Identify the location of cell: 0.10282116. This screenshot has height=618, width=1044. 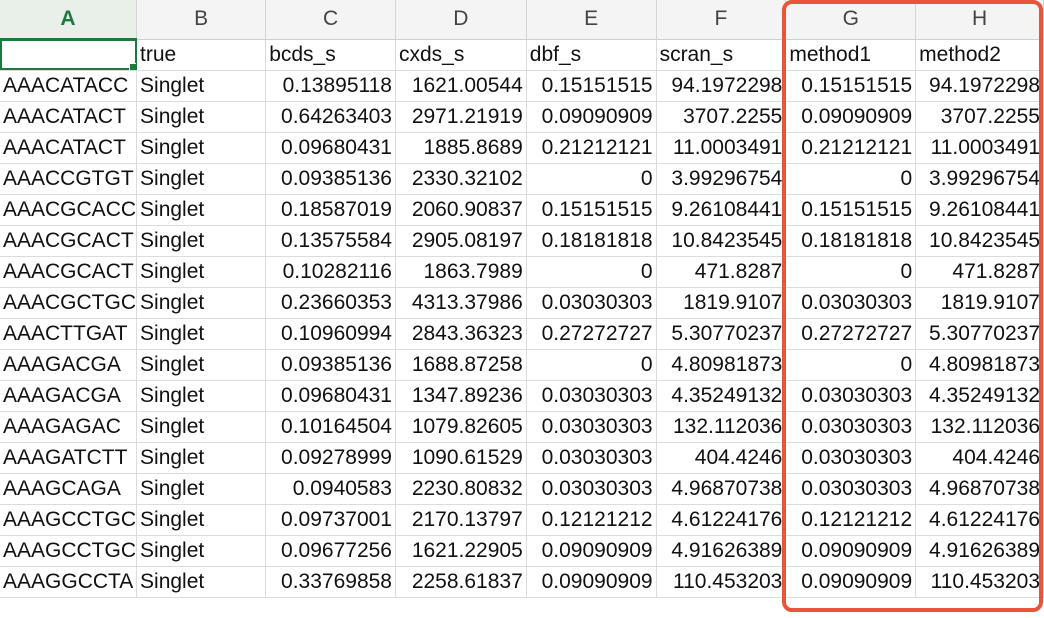
(330, 272).